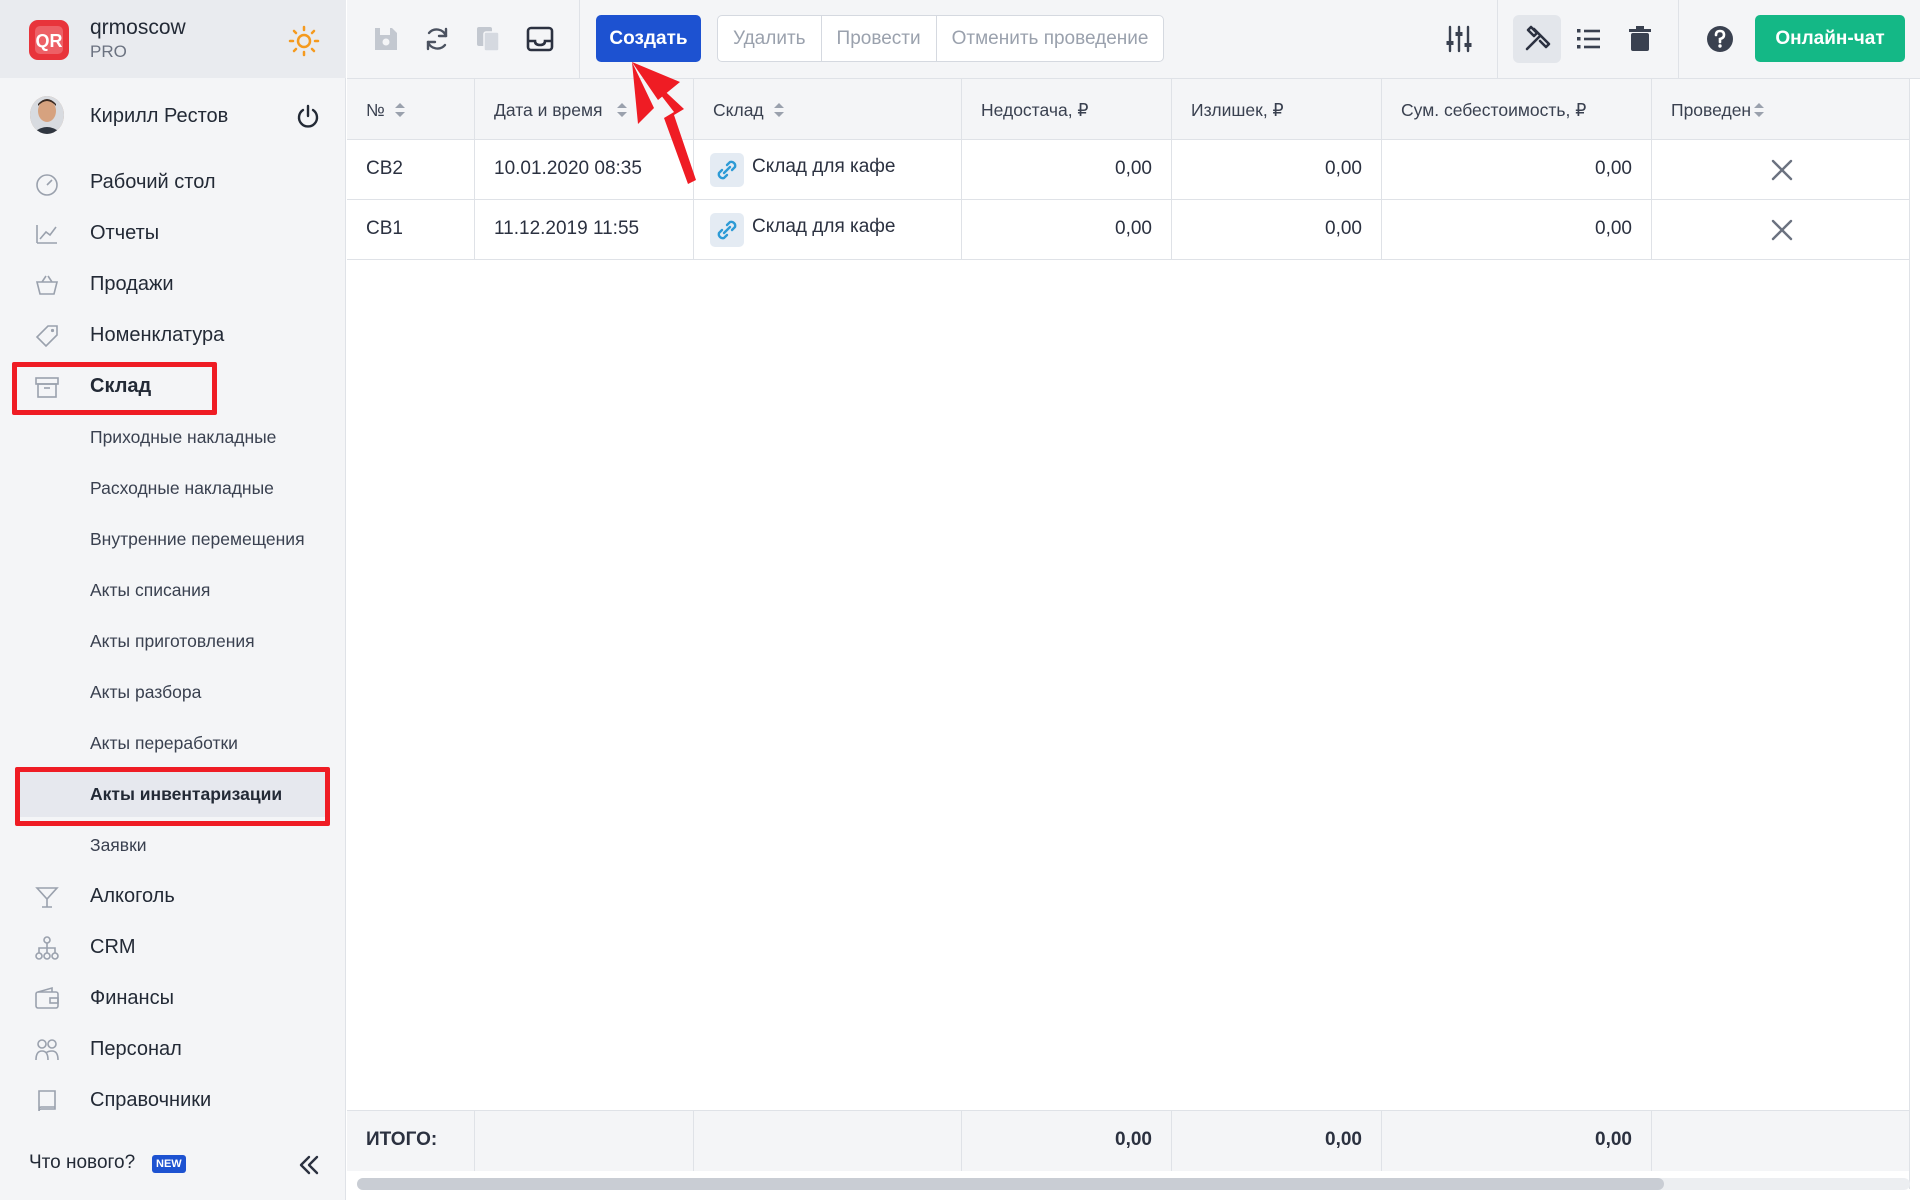 The image size is (1920, 1200). I want to click on cross-icon, so click(1782, 230).